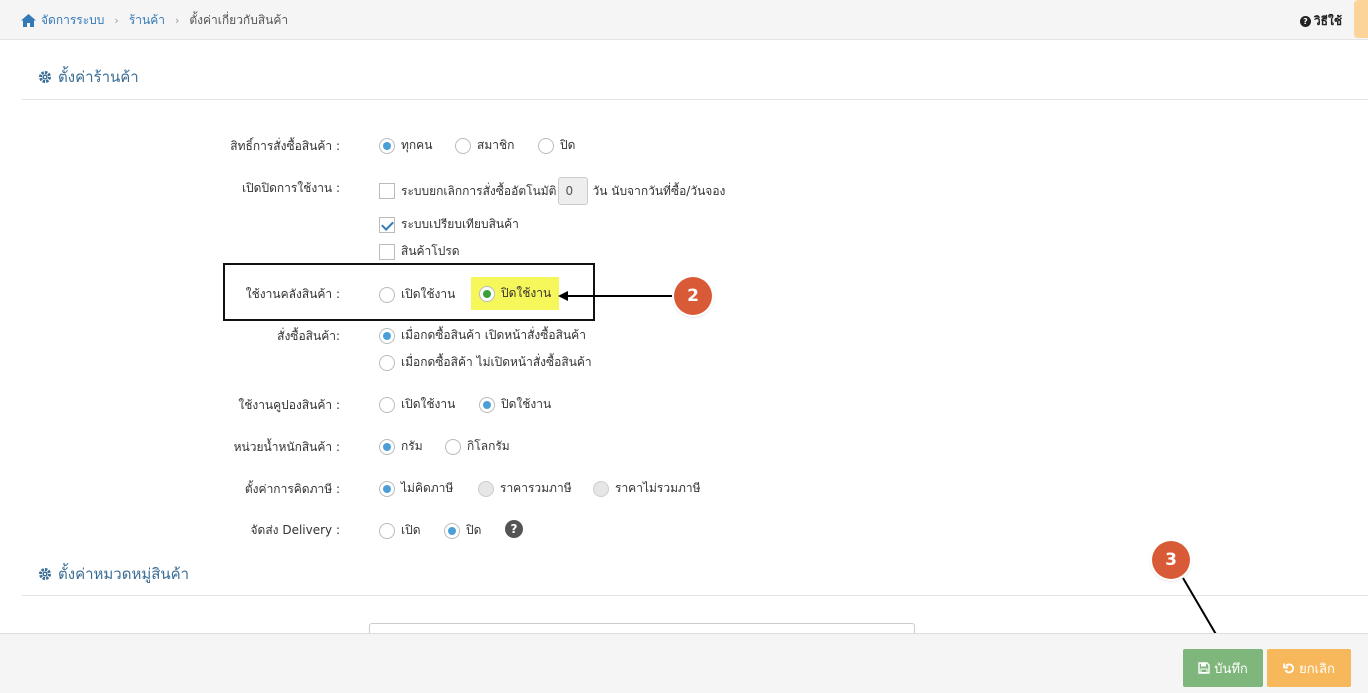 This screenshot has width=1368, height=693. Describe the element at coordinates (400, 530) in the screenshot. I see `delivery-on: เปิด` at that location.